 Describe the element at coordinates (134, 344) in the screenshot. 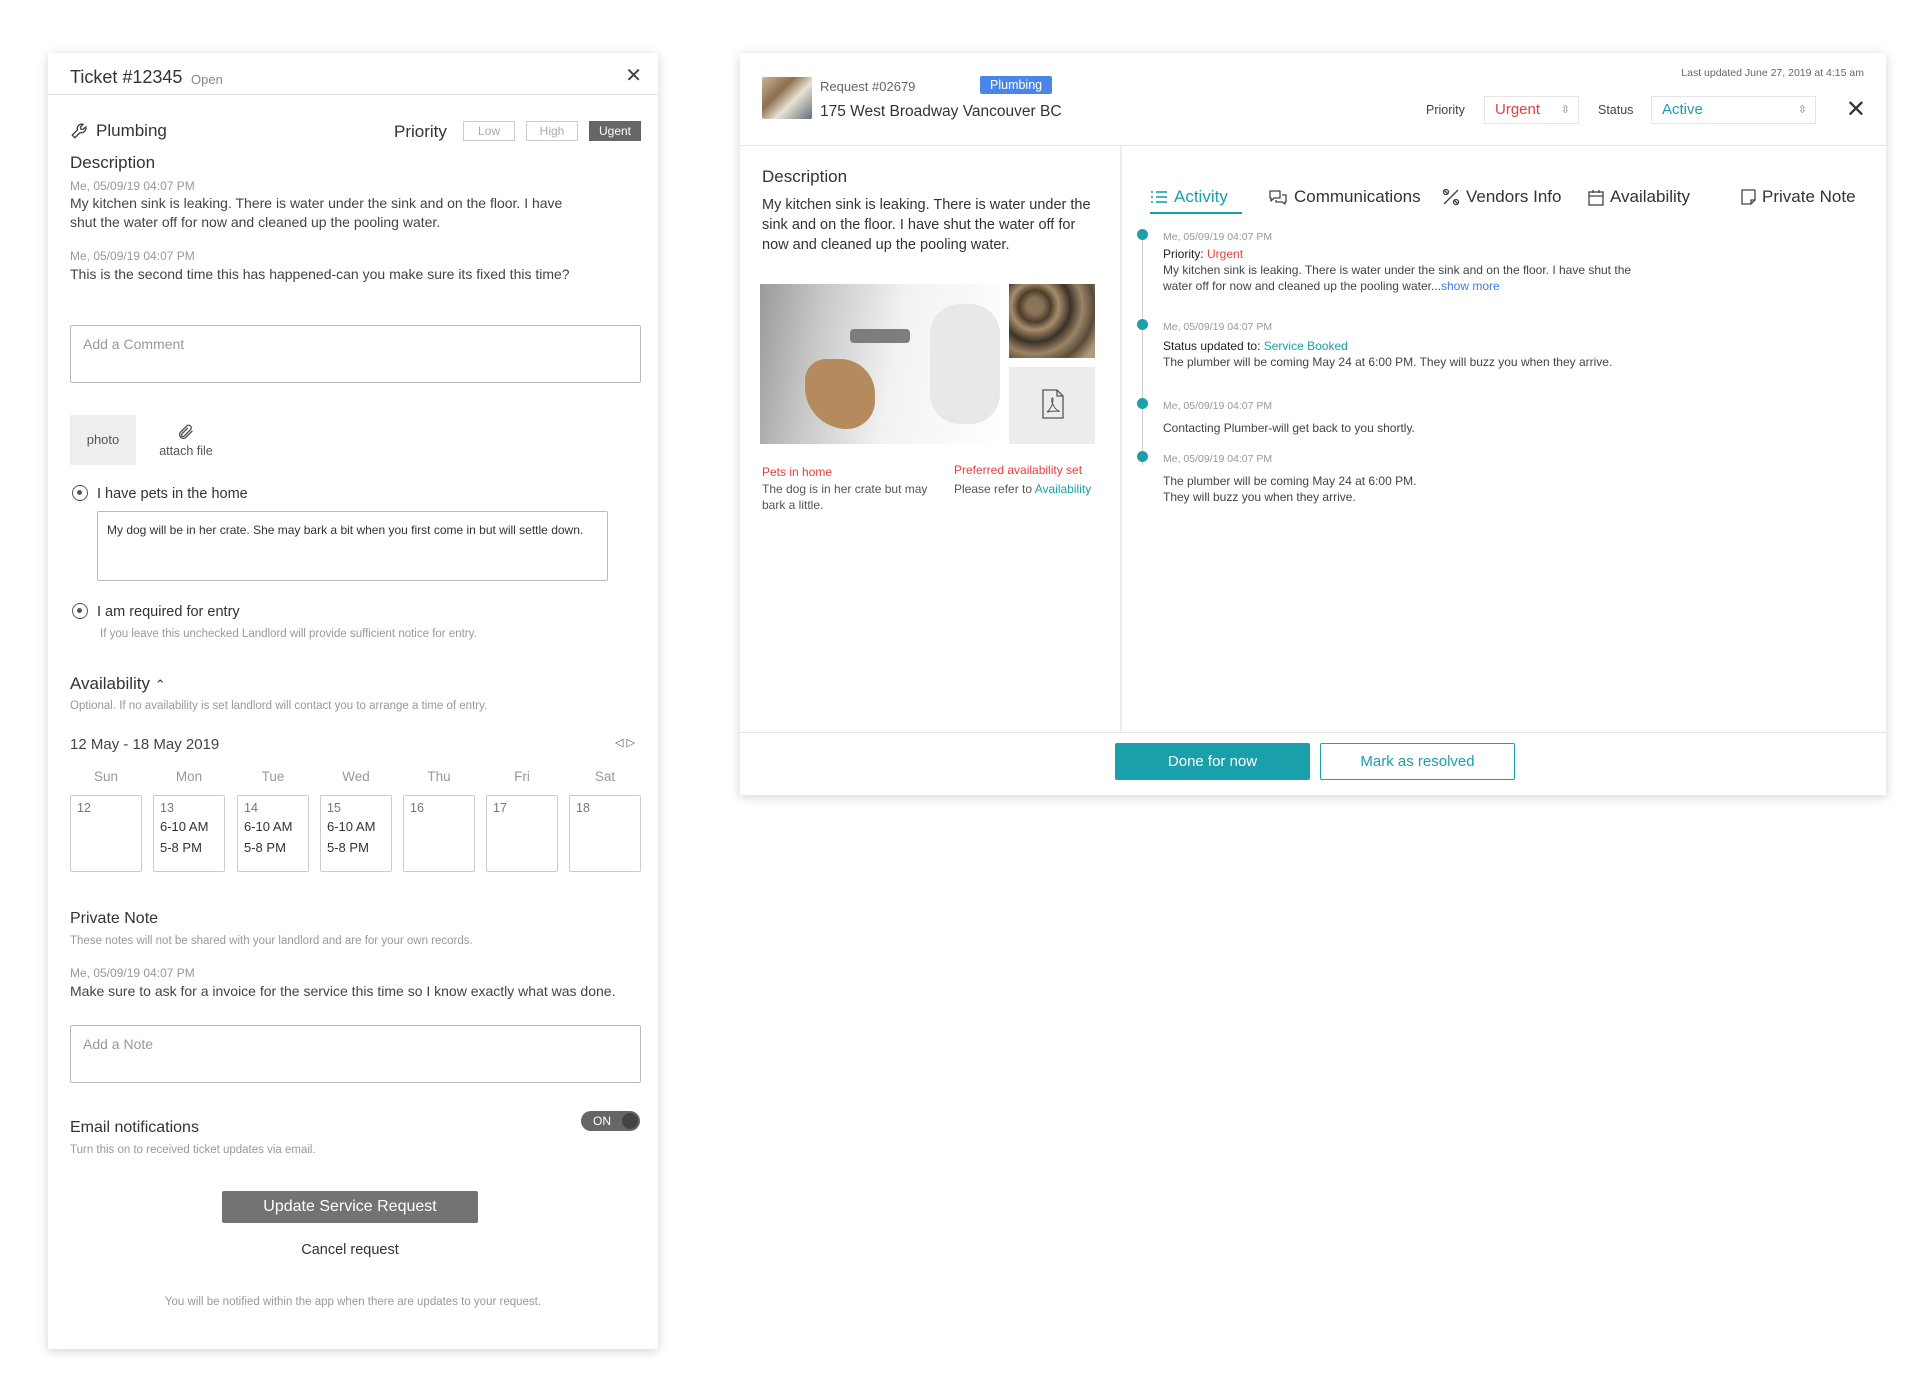

I see `comment-placeholder: Add a Comment` at that location.